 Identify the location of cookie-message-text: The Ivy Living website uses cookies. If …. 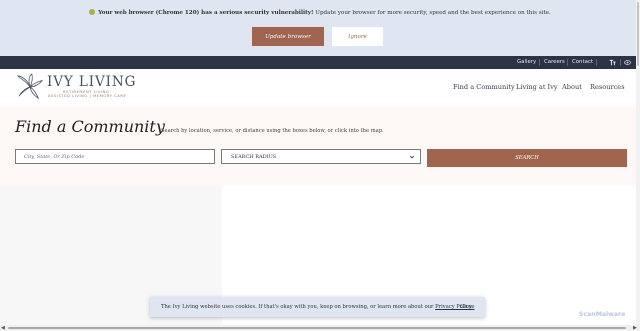
(298, 307).